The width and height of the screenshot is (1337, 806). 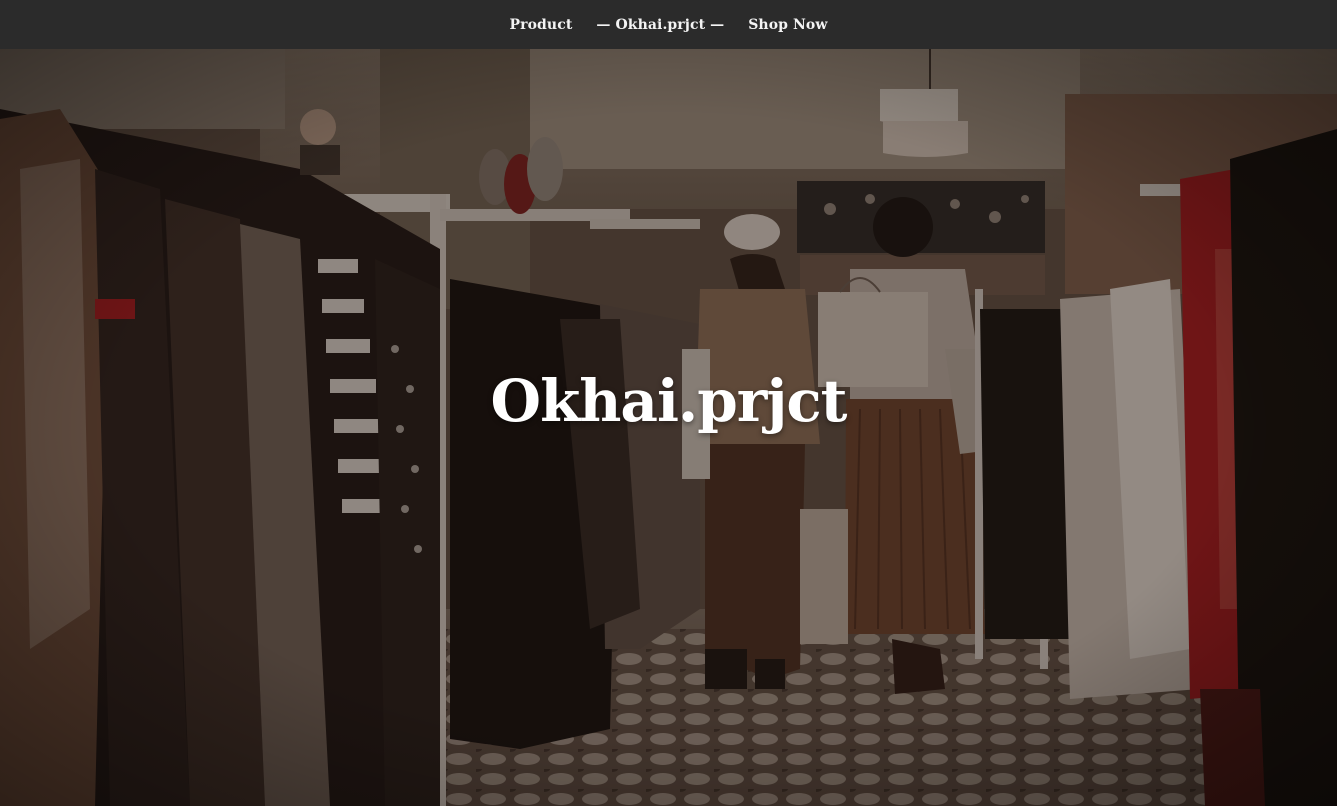 I want to click on nav-link-shop-now: Shop Now, so click(x=787, y=25).